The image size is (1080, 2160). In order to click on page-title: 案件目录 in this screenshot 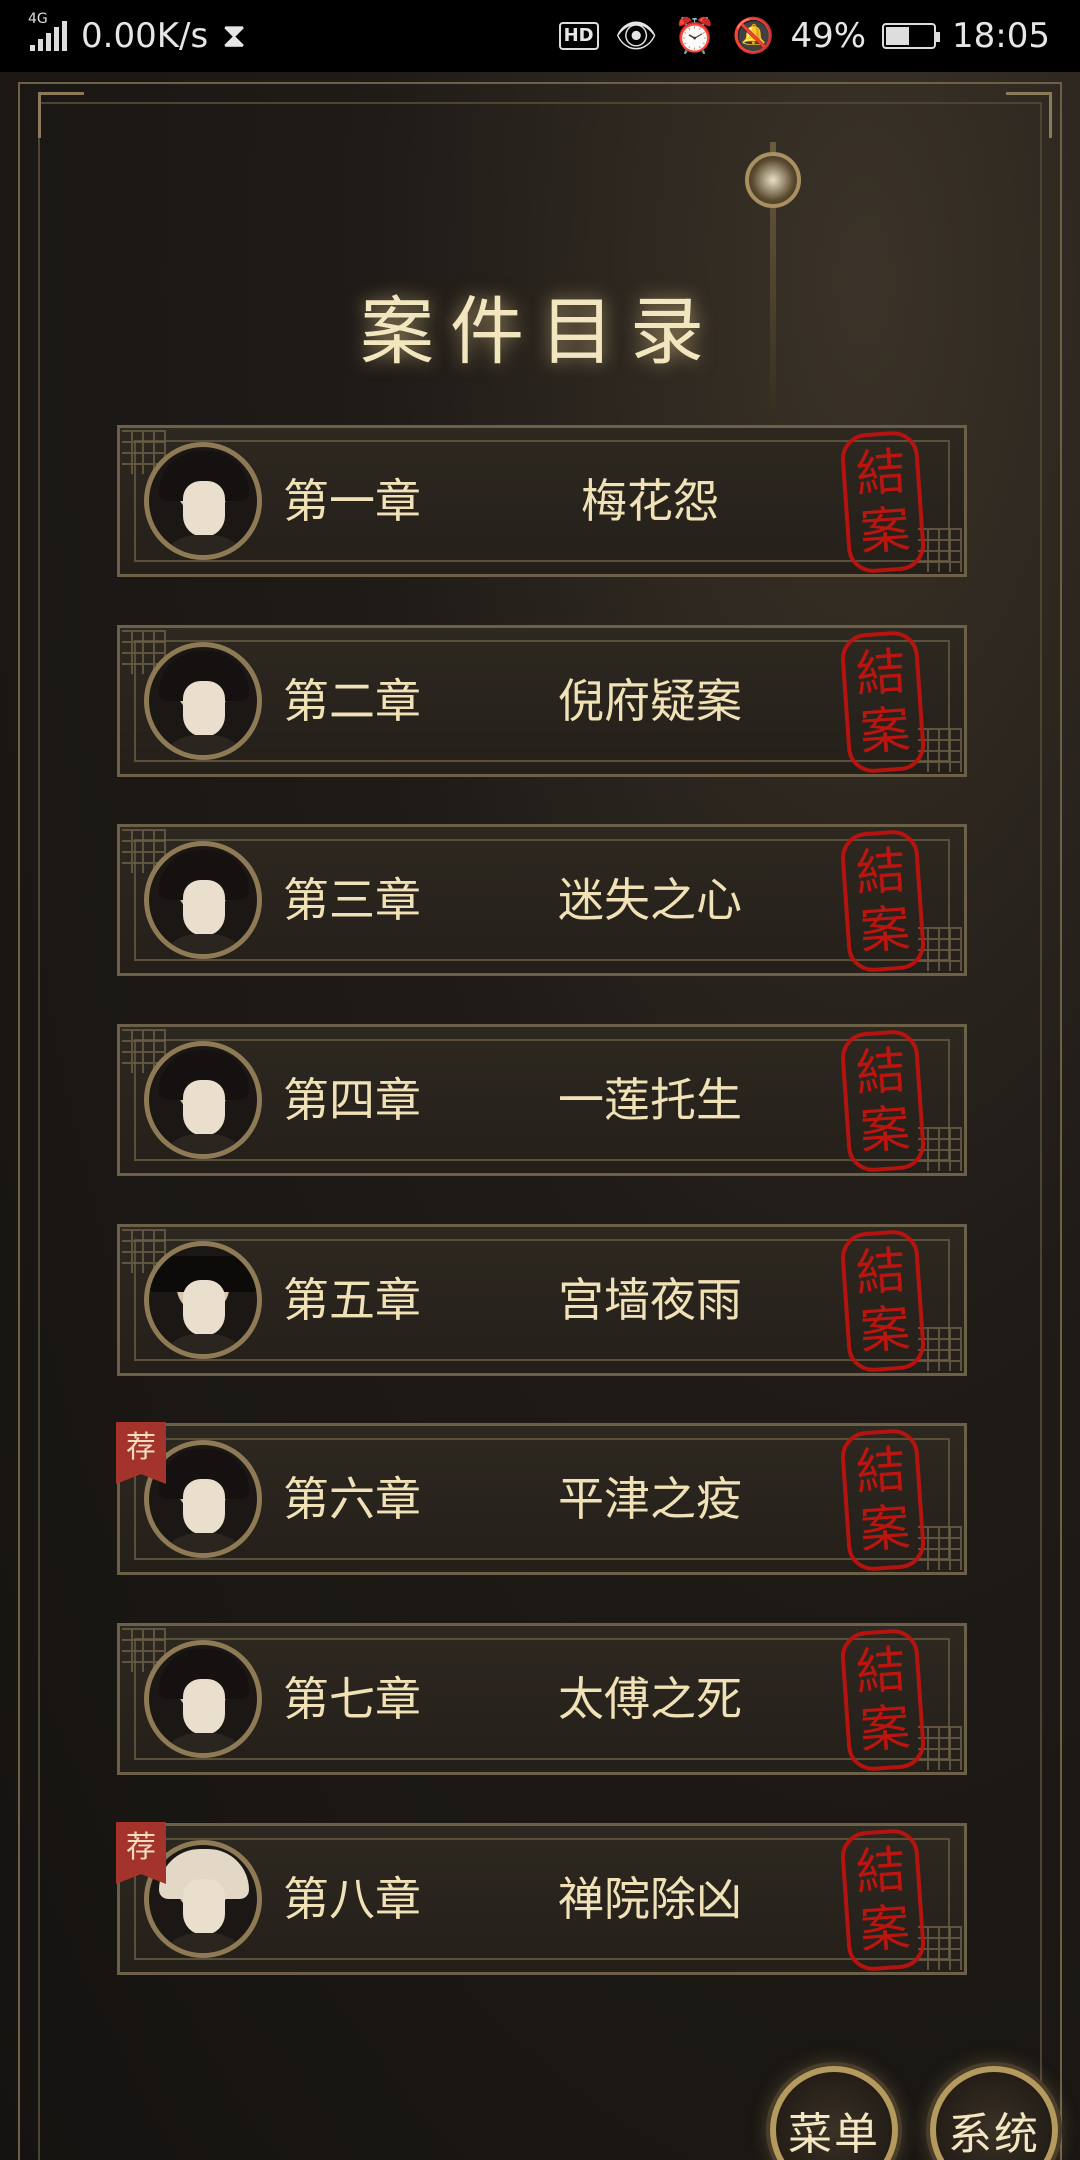, I will do `click(540, 332)`.